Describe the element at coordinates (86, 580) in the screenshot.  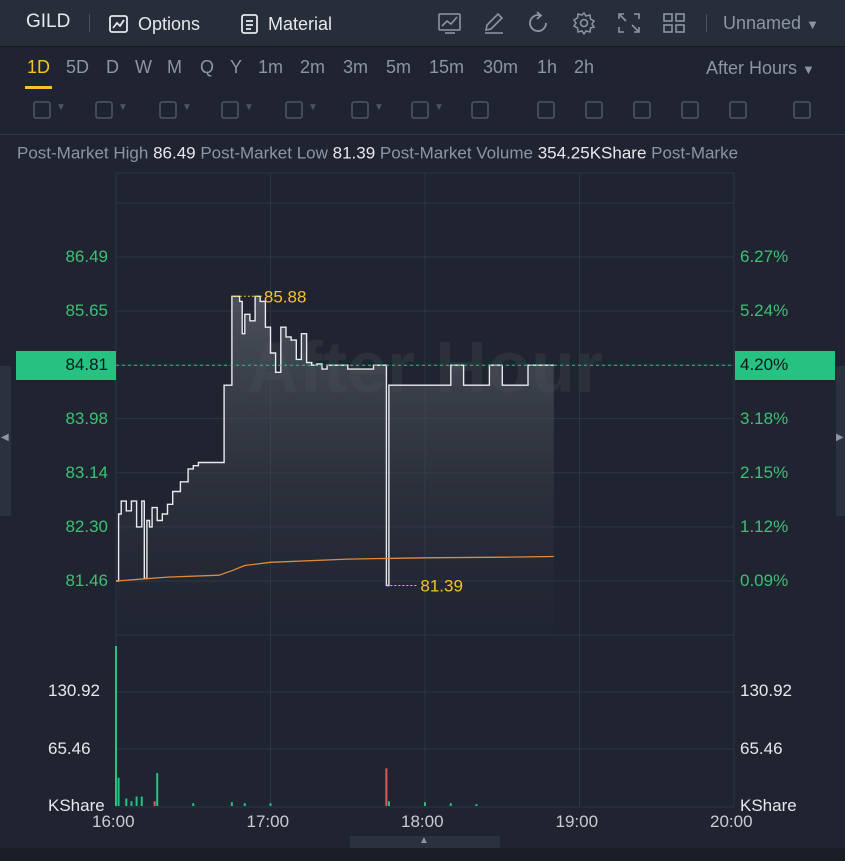
I see `price-tick: 81.46` at that location.